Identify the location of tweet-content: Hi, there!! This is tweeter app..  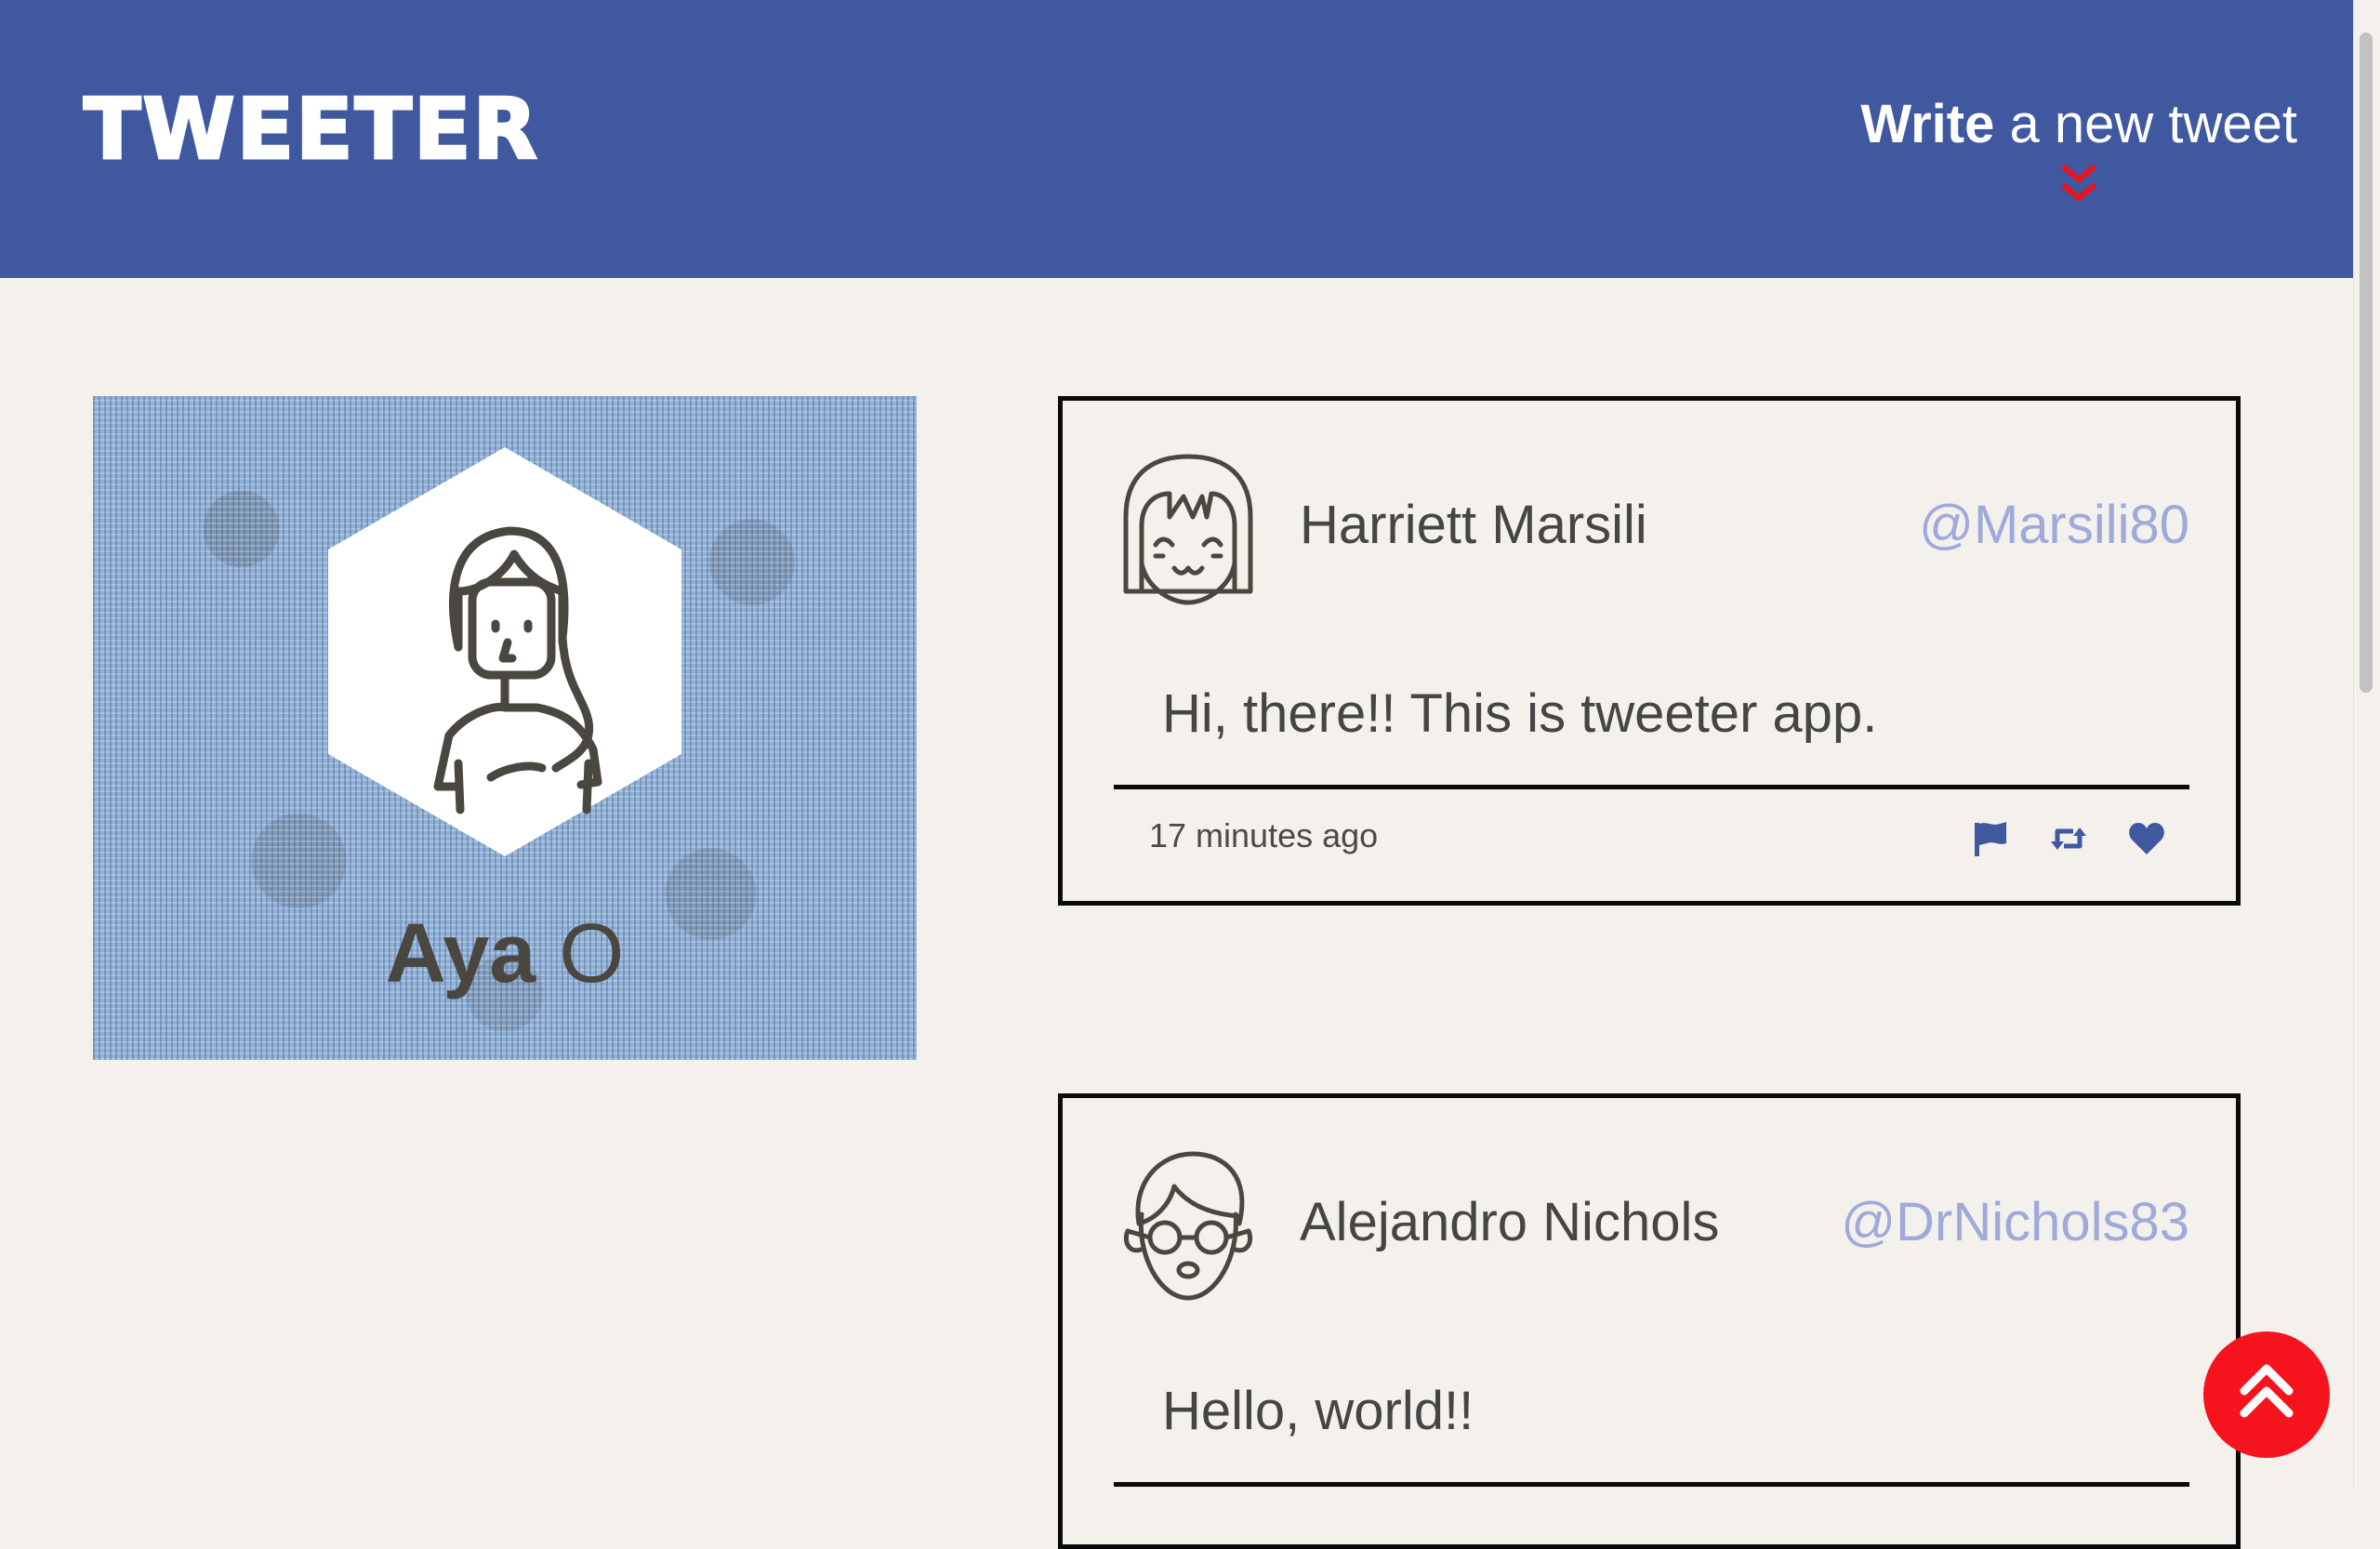
(1520, 713).